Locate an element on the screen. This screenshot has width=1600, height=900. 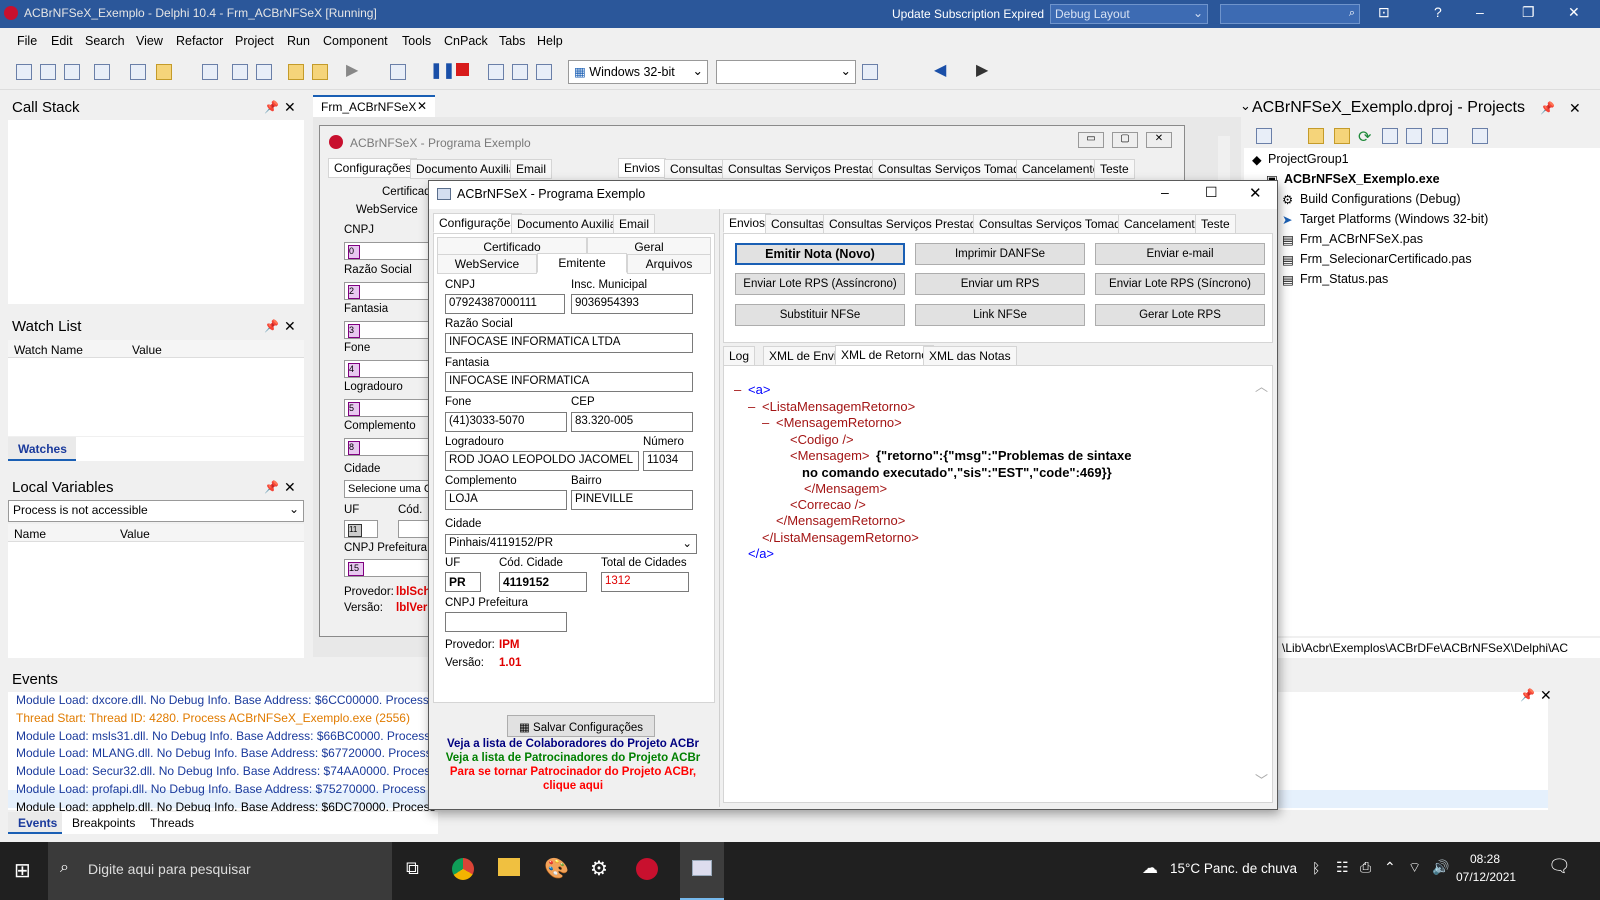
substituir-nfse-button: Substituir NFSe is located at coordinates (820, 315).